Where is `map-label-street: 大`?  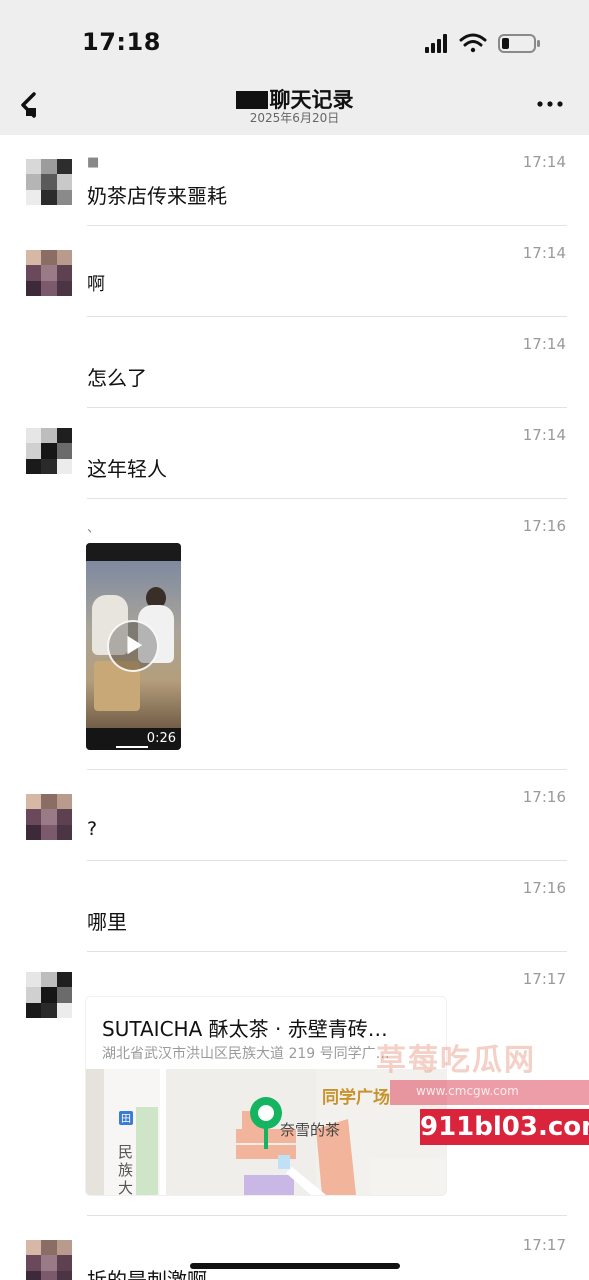
map-label-street: 大 is located at coordinates (125, 1187).